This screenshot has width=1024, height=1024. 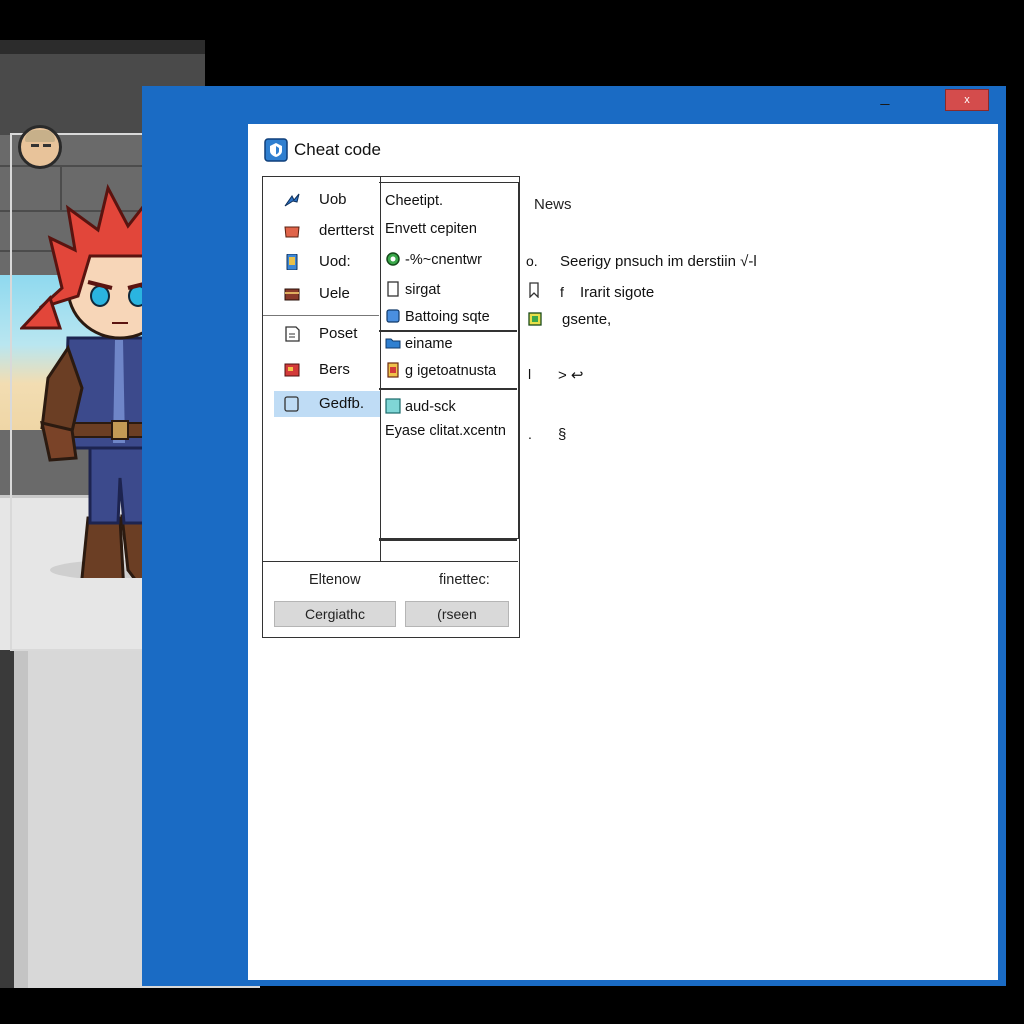 I want to click on category-item-uob: Uob, so click(x=321, y=200).